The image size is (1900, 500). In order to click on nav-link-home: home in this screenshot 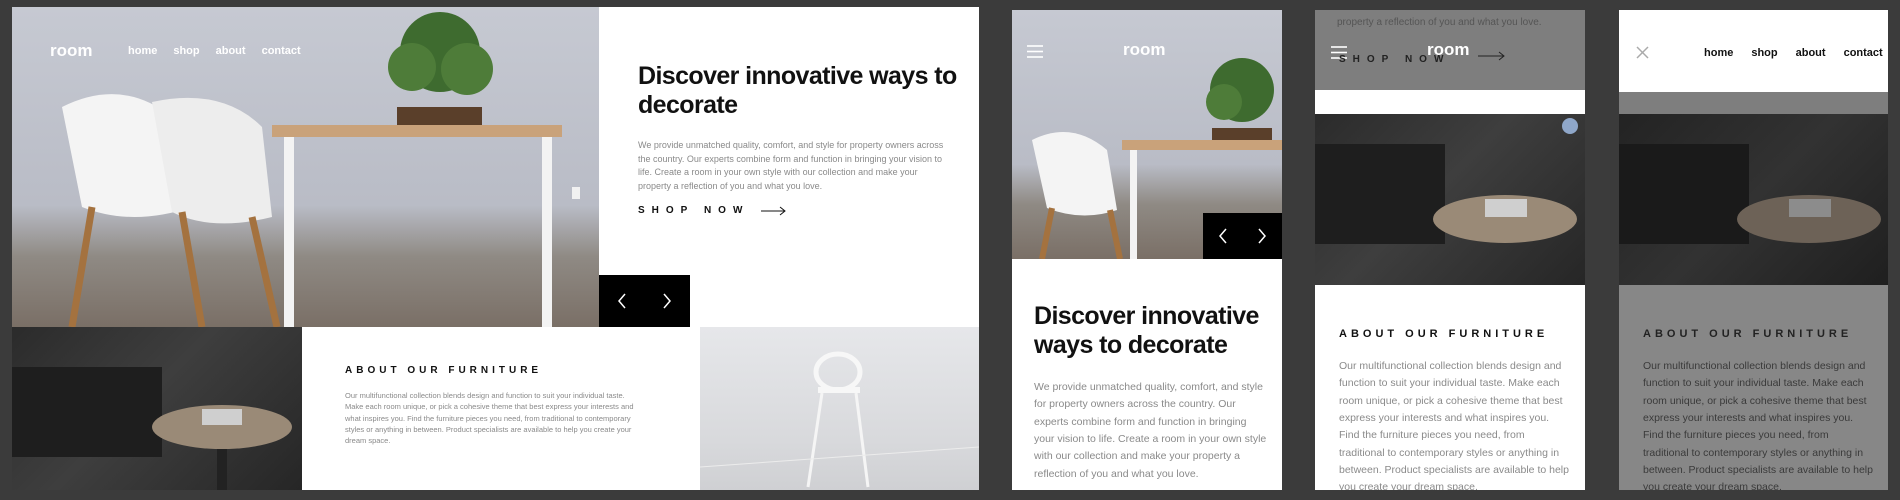, I will do `click(142, 51)`.